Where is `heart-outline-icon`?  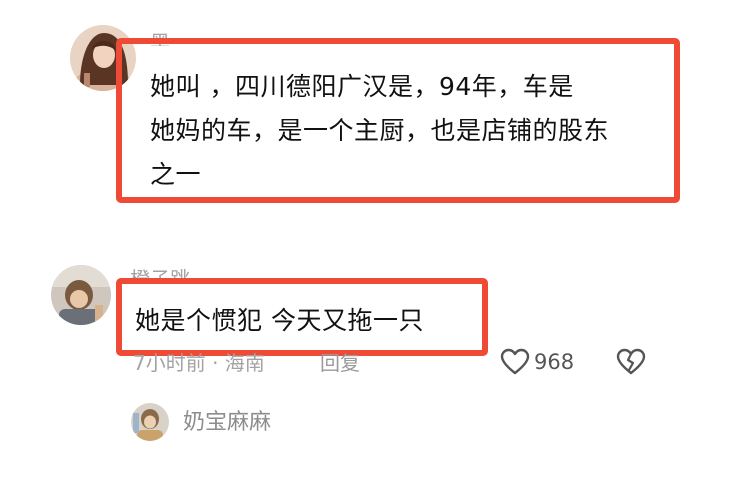 heart-outline-icon is located at coordinates (515, 362).